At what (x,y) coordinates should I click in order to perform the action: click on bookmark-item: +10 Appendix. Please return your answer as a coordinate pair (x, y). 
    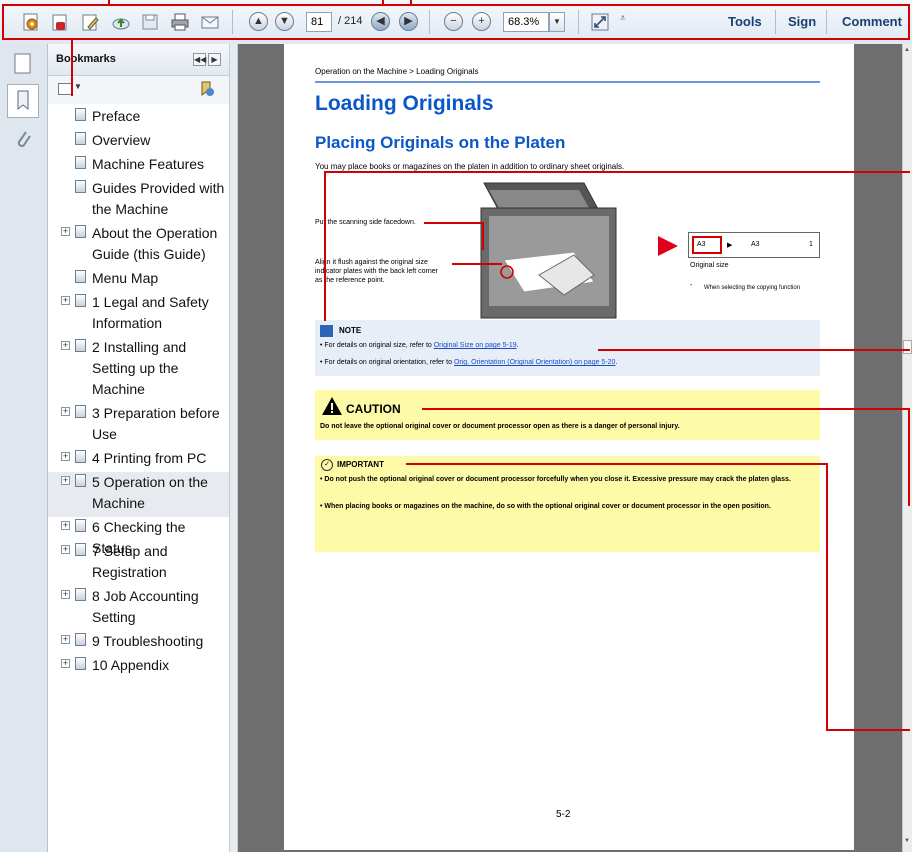
    Looking at the image, I should click on (138, 667).